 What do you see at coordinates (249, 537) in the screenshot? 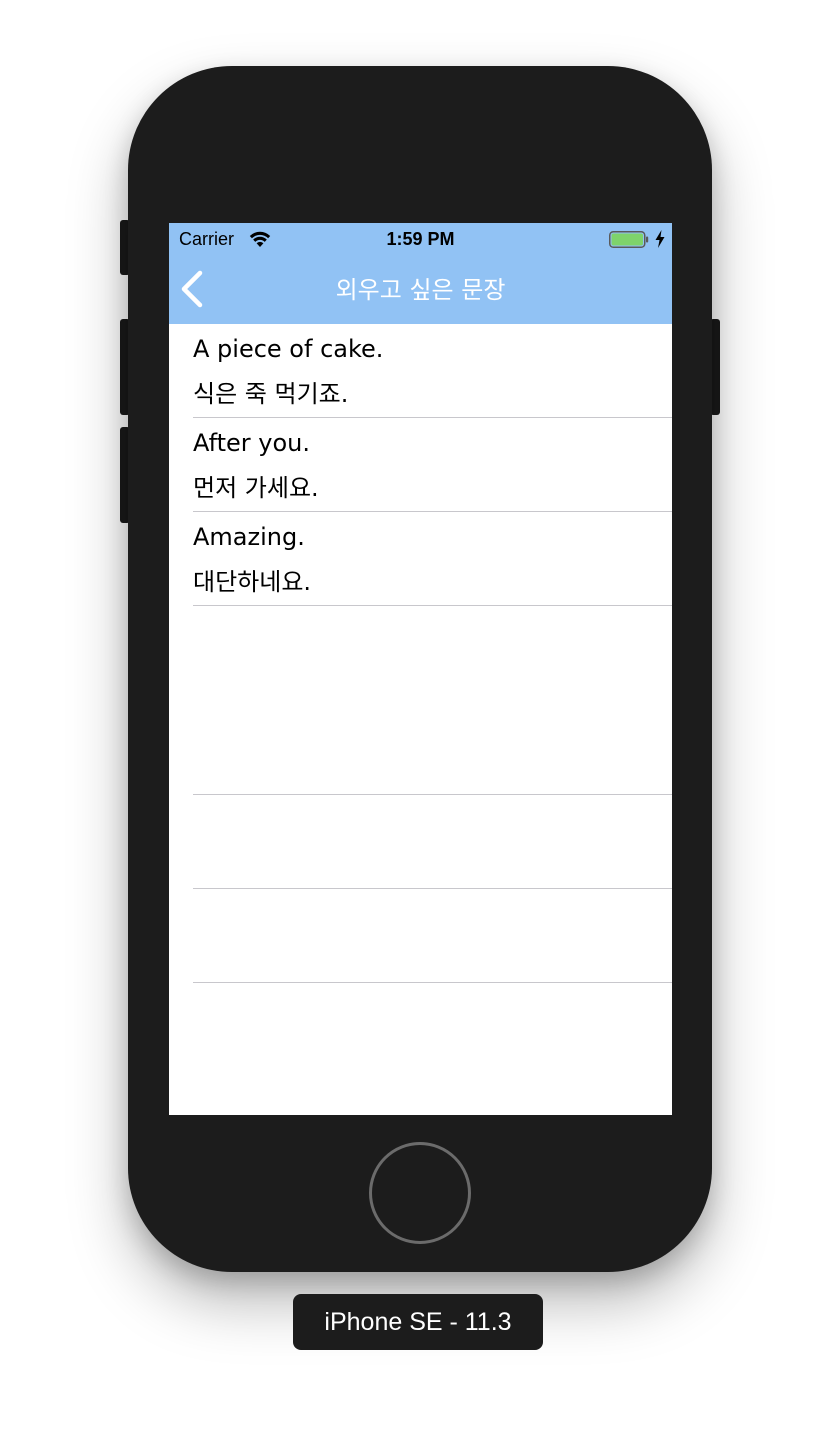
I see `phrase-english: Amazing.` at bounding box center [249, 537].